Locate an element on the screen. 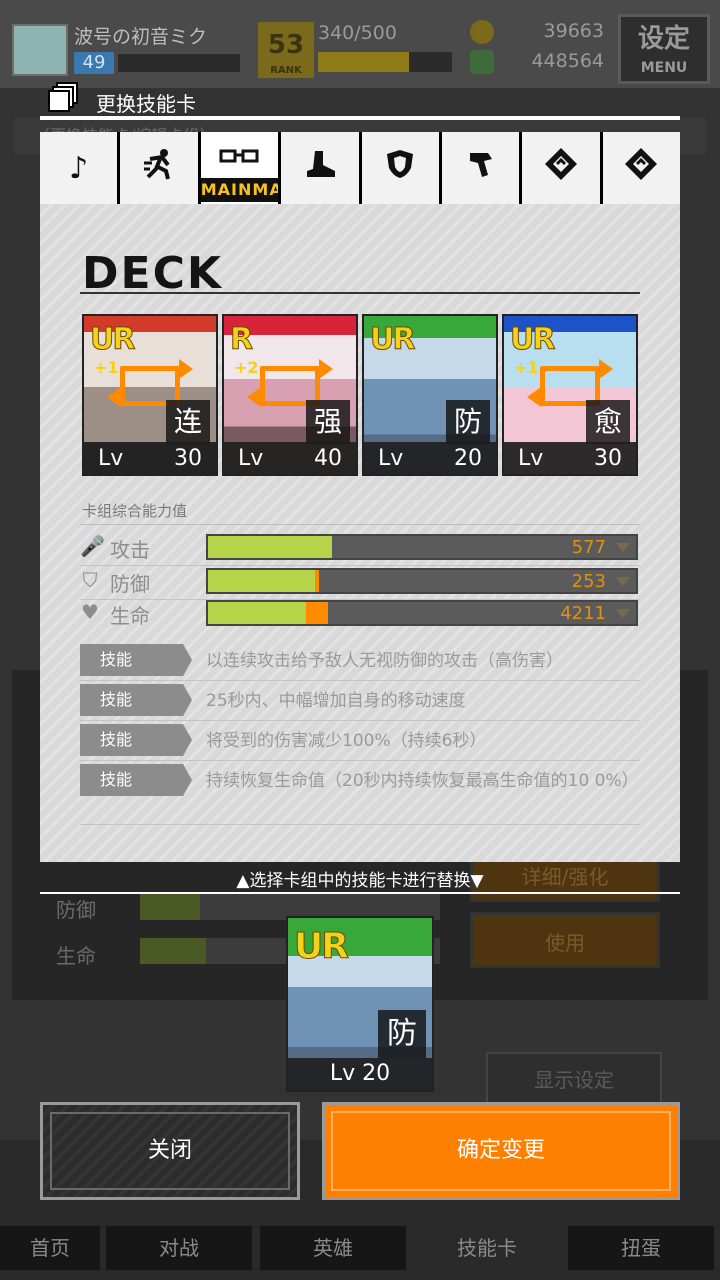 The image size is (720, 1280). close-button-label: 关闭 is located at coordinates (169, 1150).